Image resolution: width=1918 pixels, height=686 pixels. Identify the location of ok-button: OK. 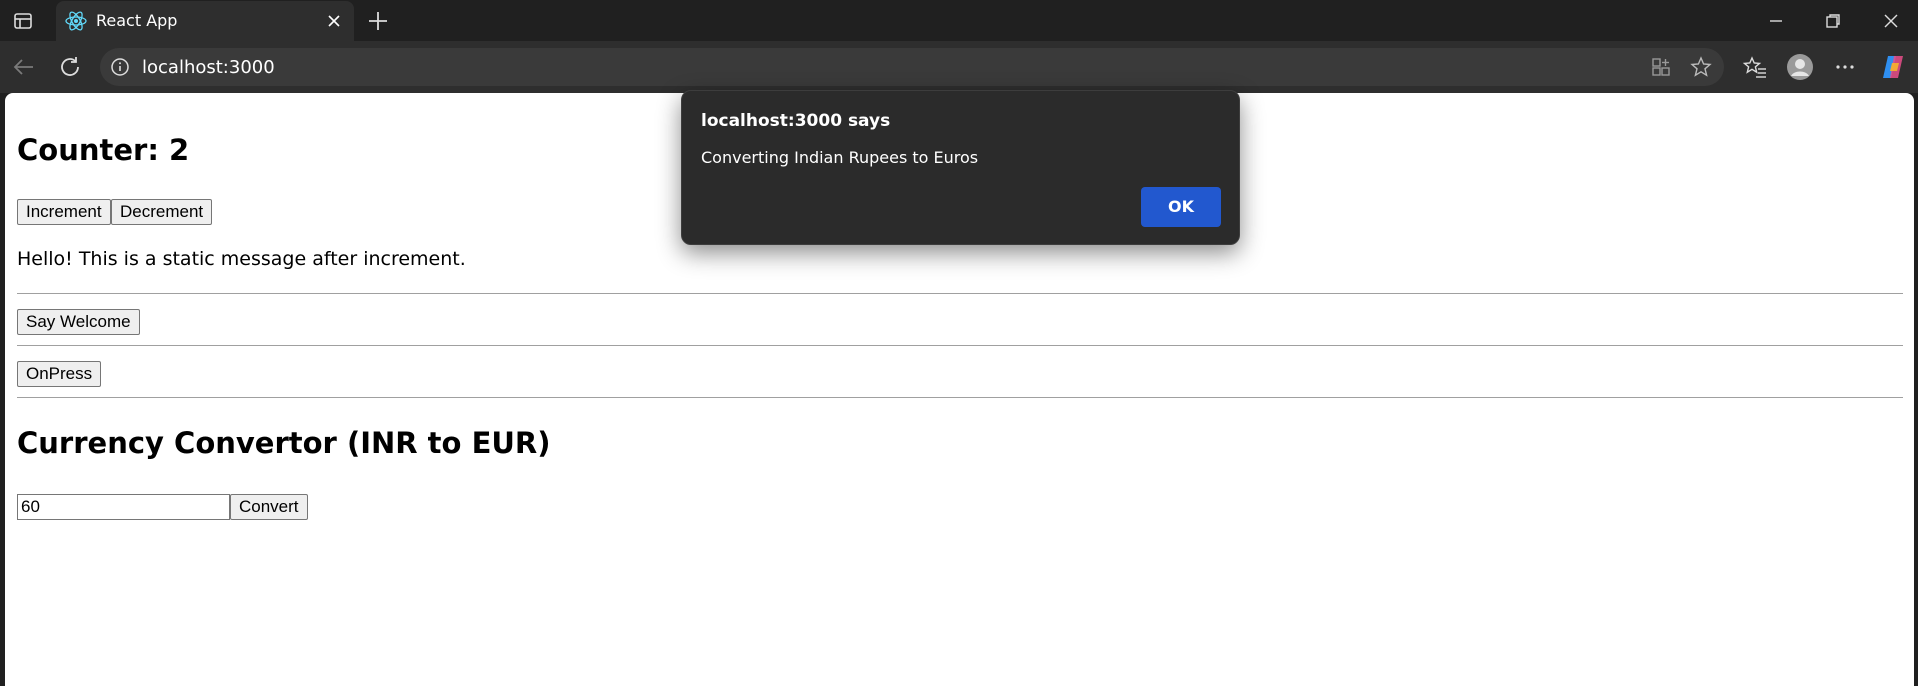
(1181, 207).